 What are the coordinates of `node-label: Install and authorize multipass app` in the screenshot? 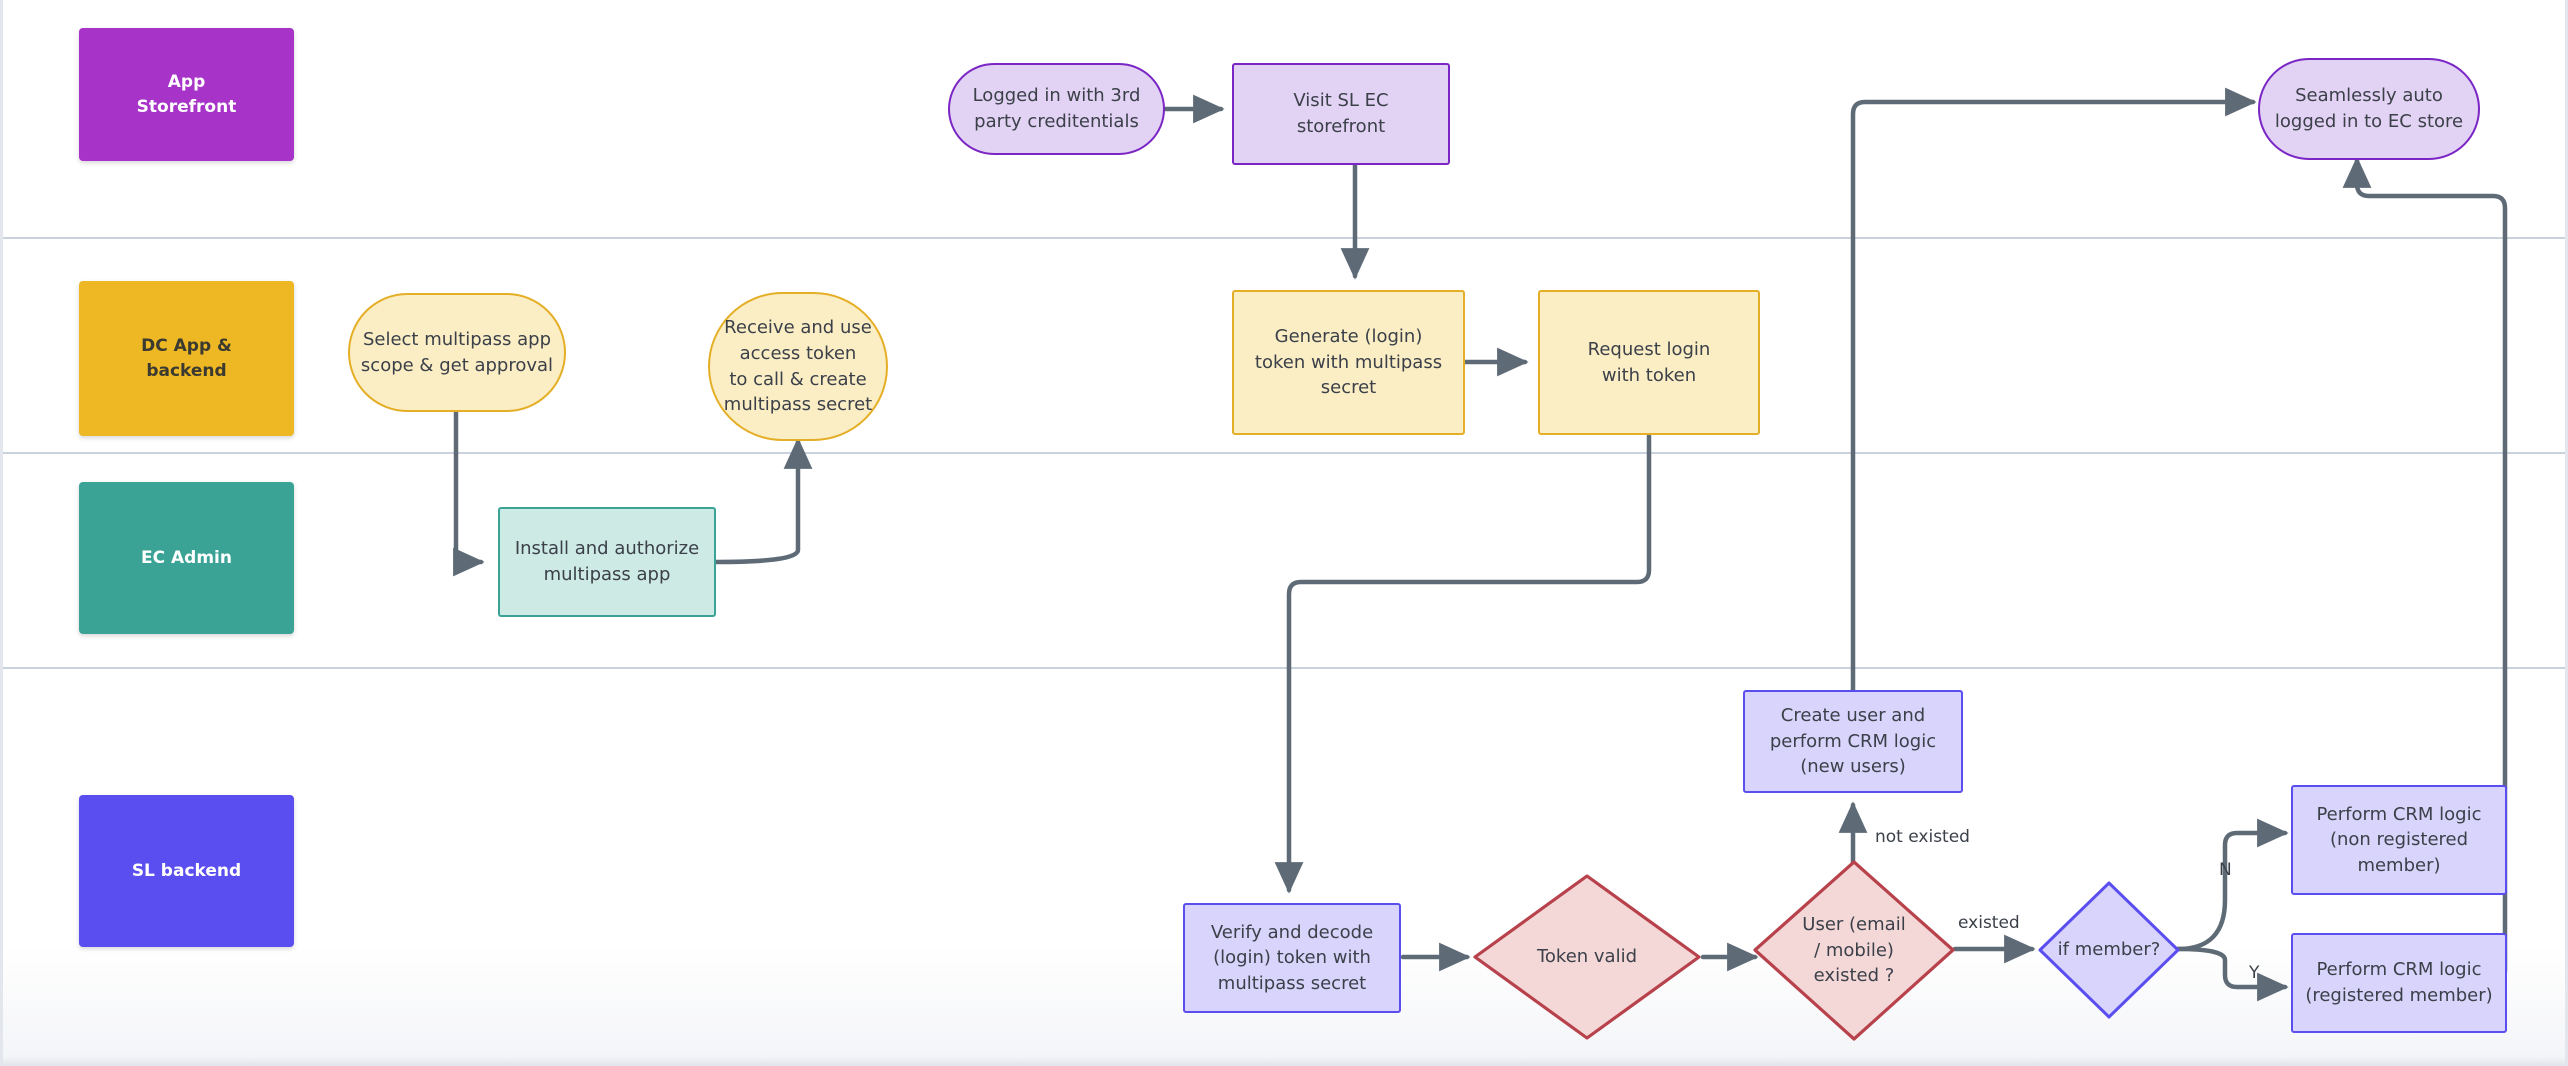 It's located at (607, 561).